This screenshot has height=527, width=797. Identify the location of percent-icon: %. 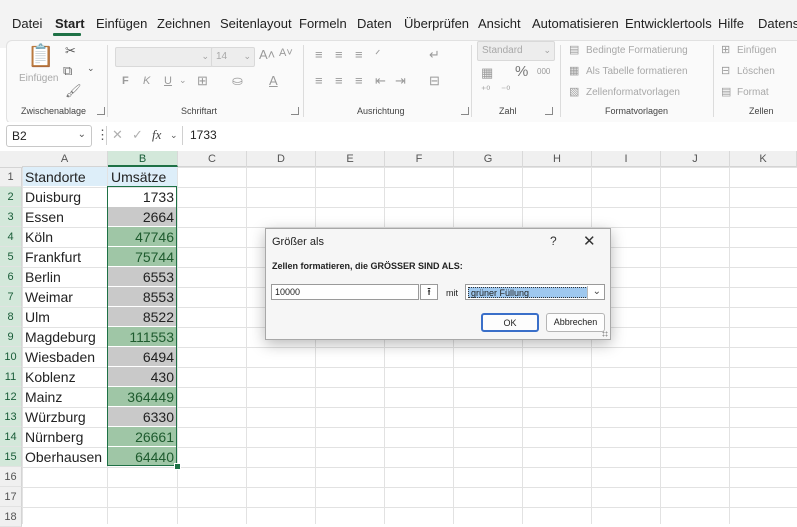
(521, 71).